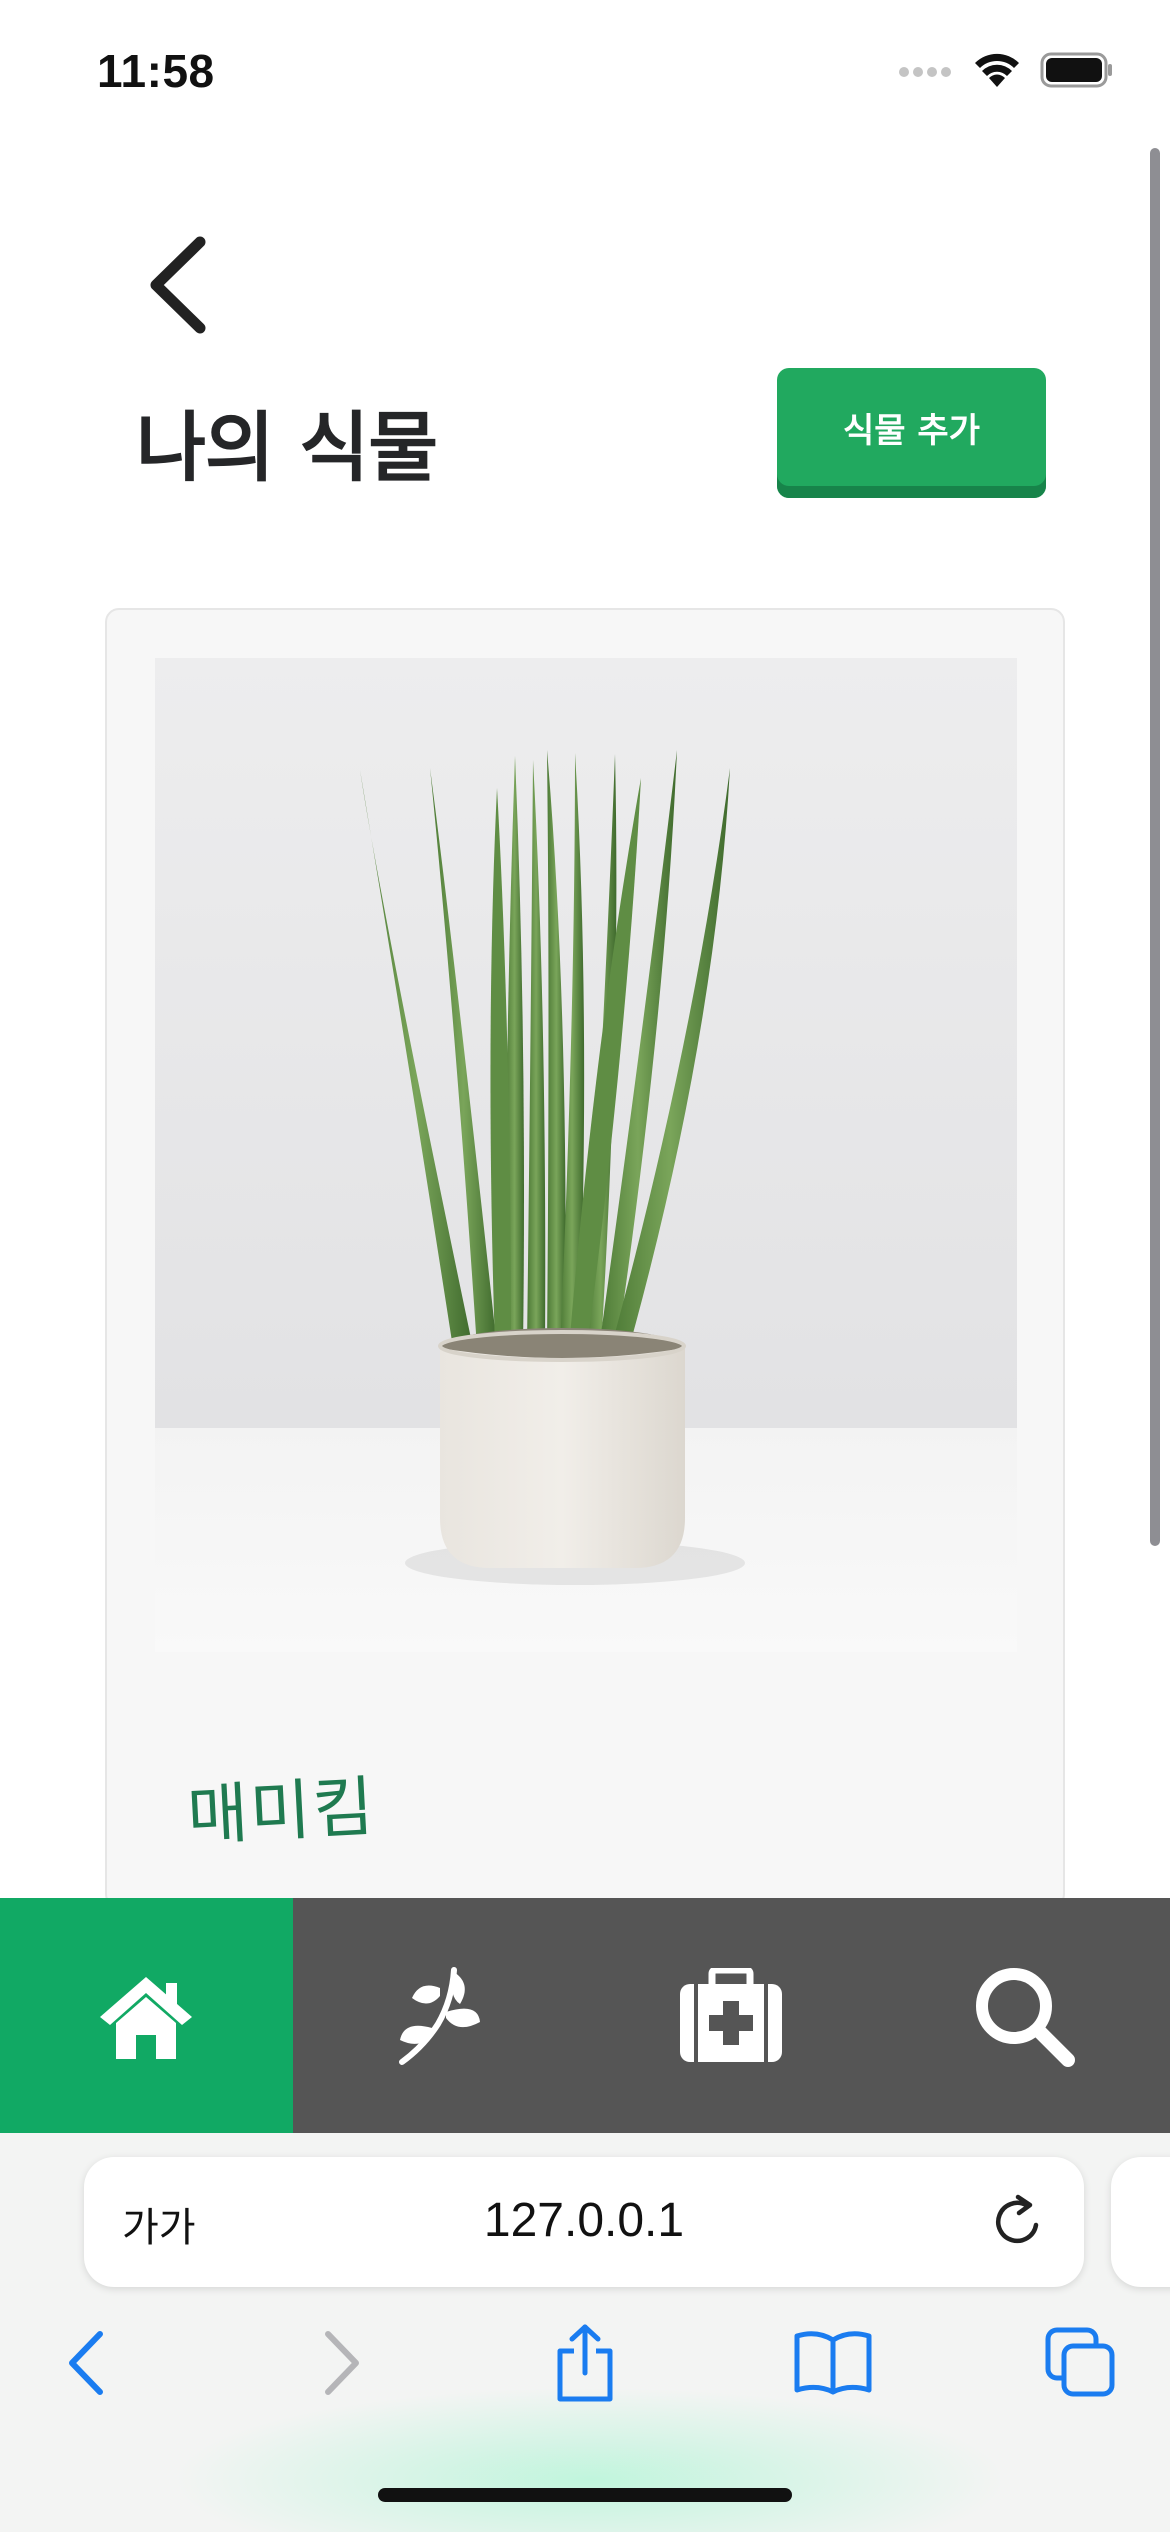  I want to click on first-aid-kit-icon, so click(731, 2014).